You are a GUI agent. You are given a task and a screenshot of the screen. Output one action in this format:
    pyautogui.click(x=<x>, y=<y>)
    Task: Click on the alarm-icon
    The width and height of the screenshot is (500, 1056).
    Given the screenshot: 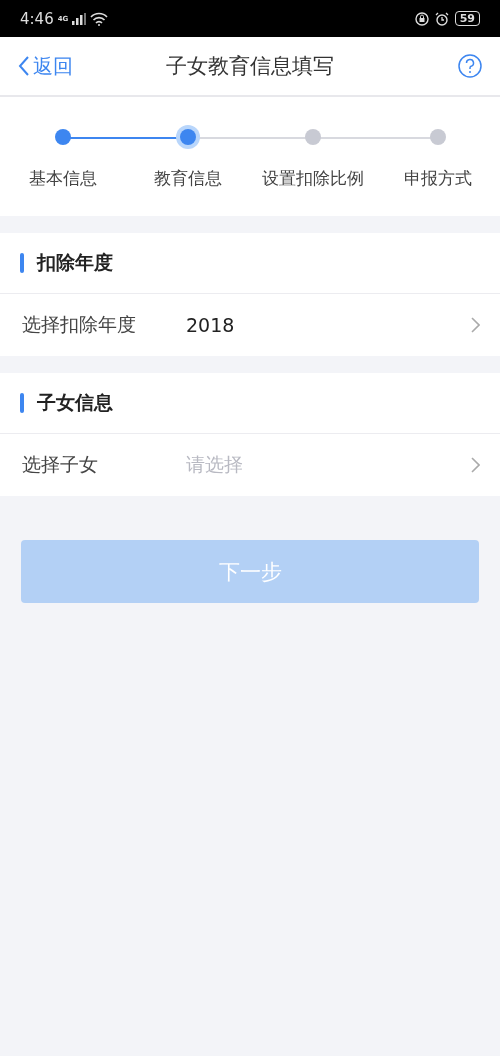 What is the action you would take?
    pyautogui.click(x=441, y=18)
    